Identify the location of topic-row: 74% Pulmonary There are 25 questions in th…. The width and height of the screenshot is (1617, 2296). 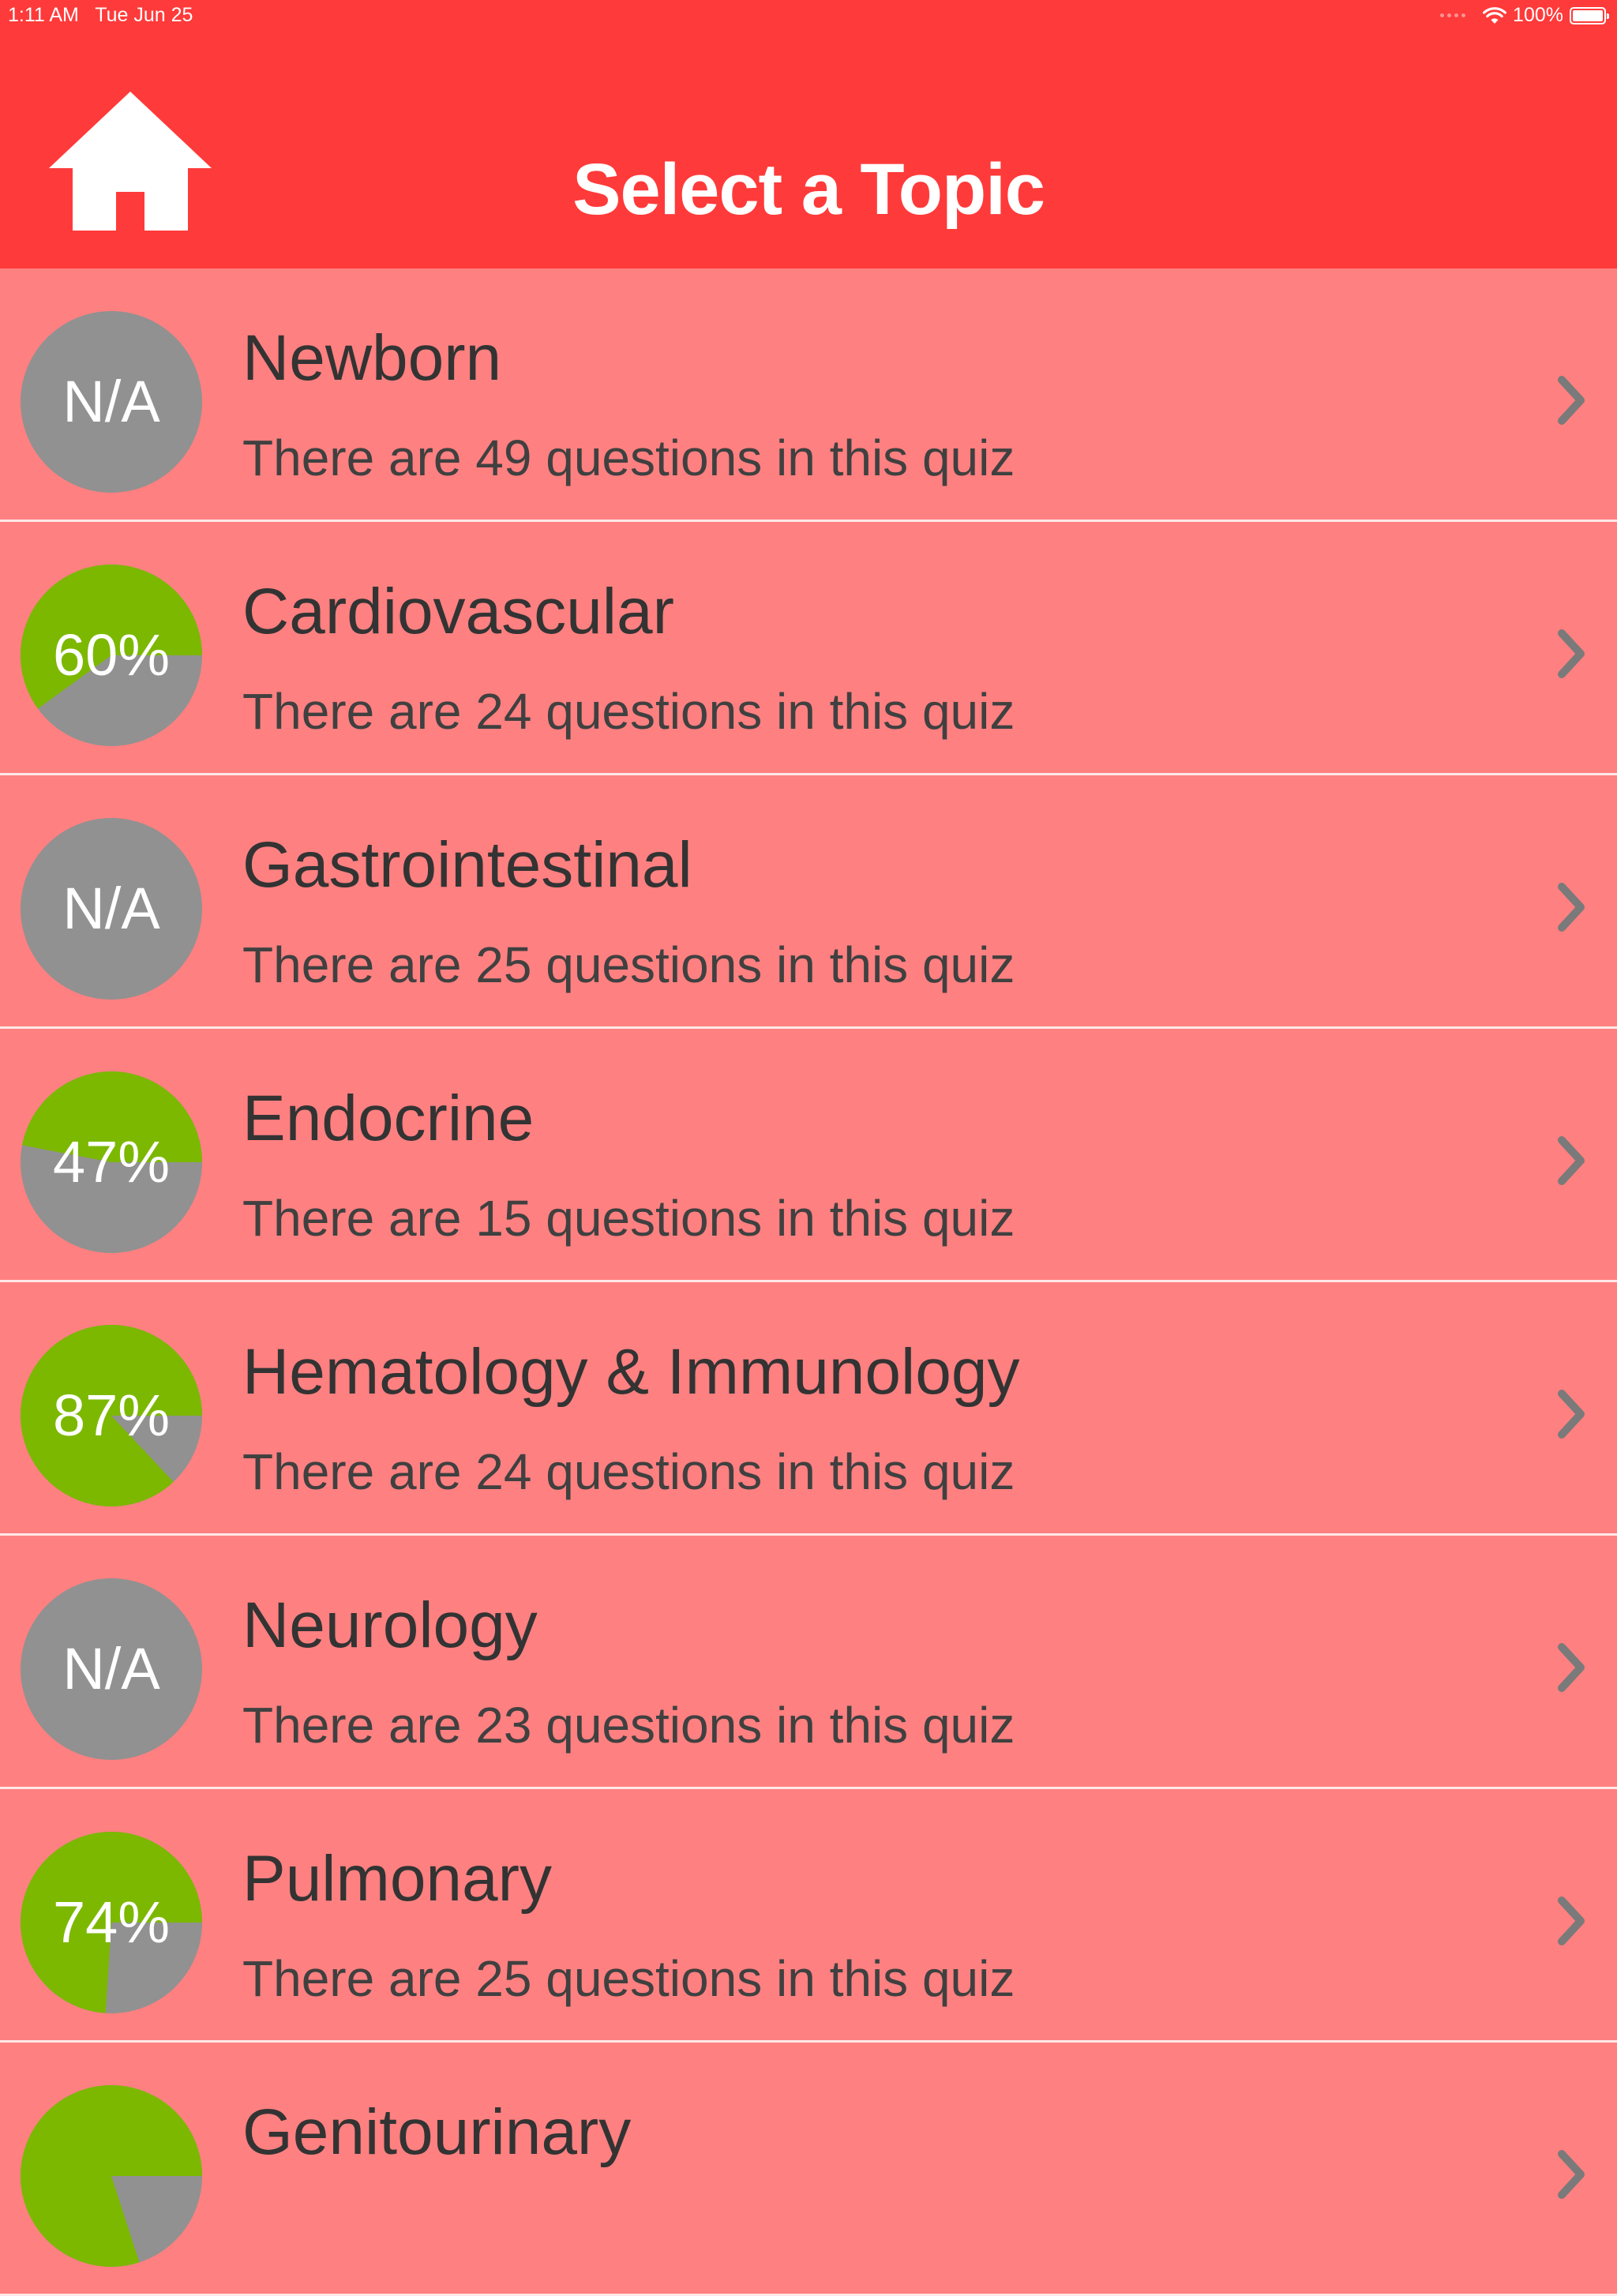
(808, 1916).